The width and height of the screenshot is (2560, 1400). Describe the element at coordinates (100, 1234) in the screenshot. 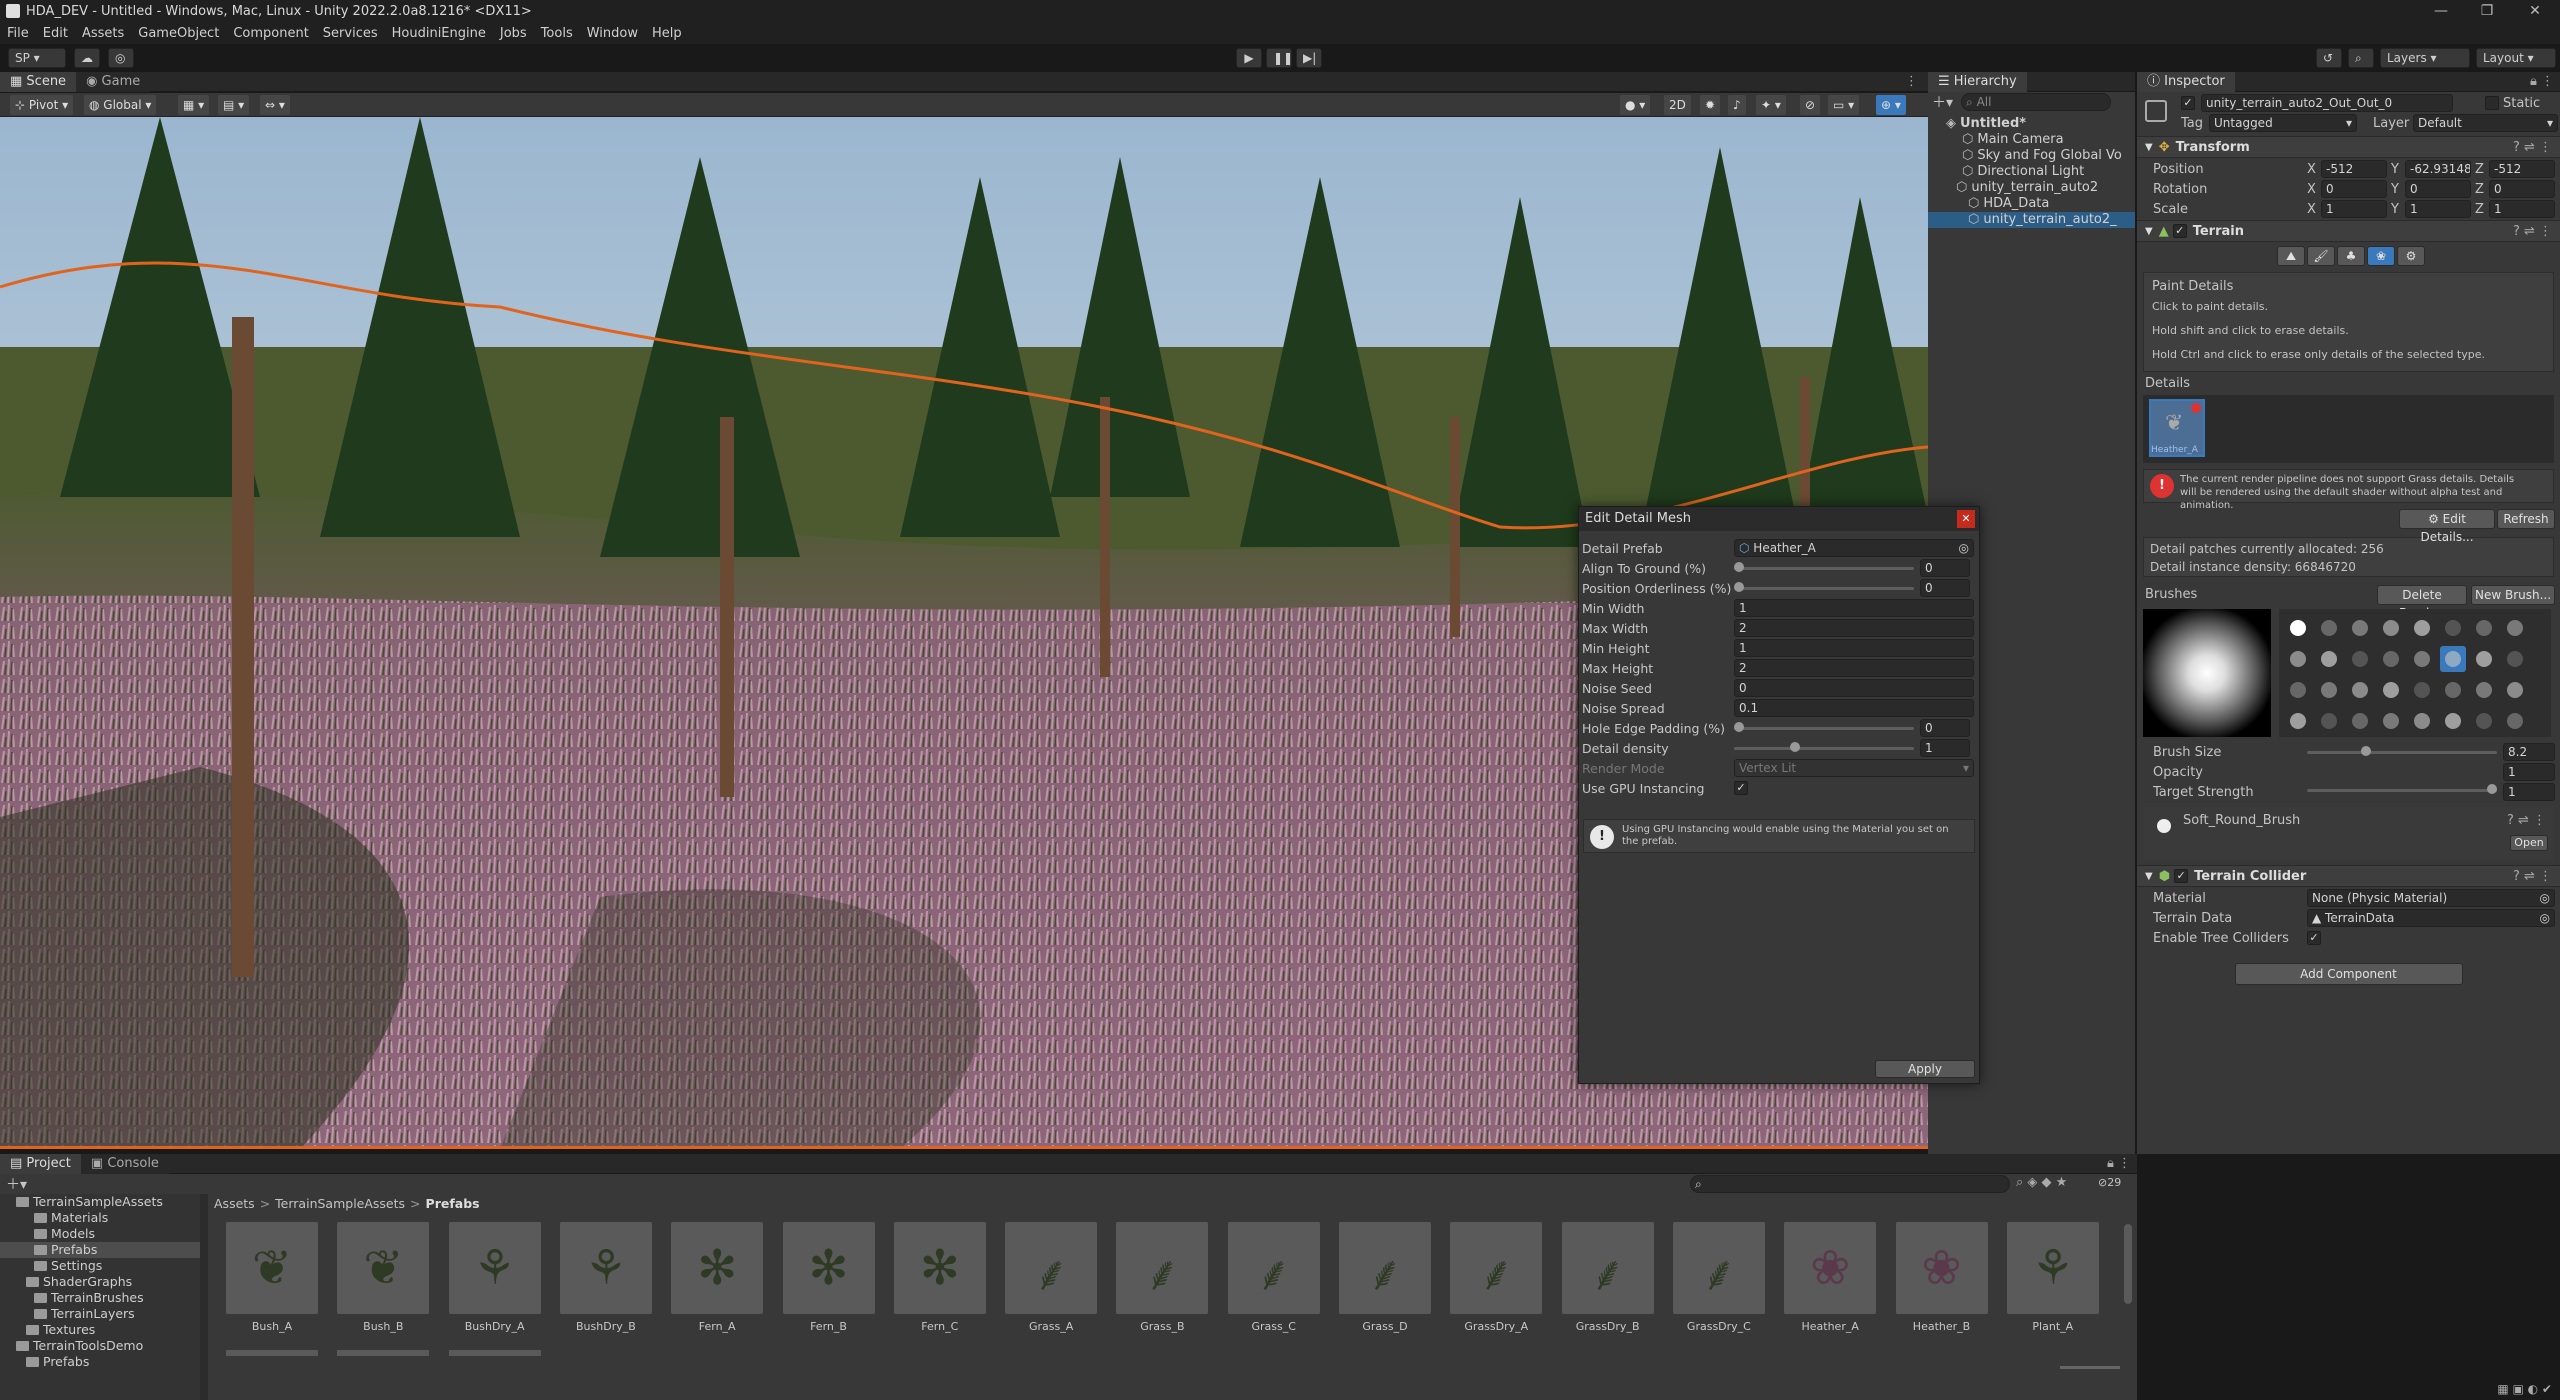

I see `folder-item: Models` at that location.